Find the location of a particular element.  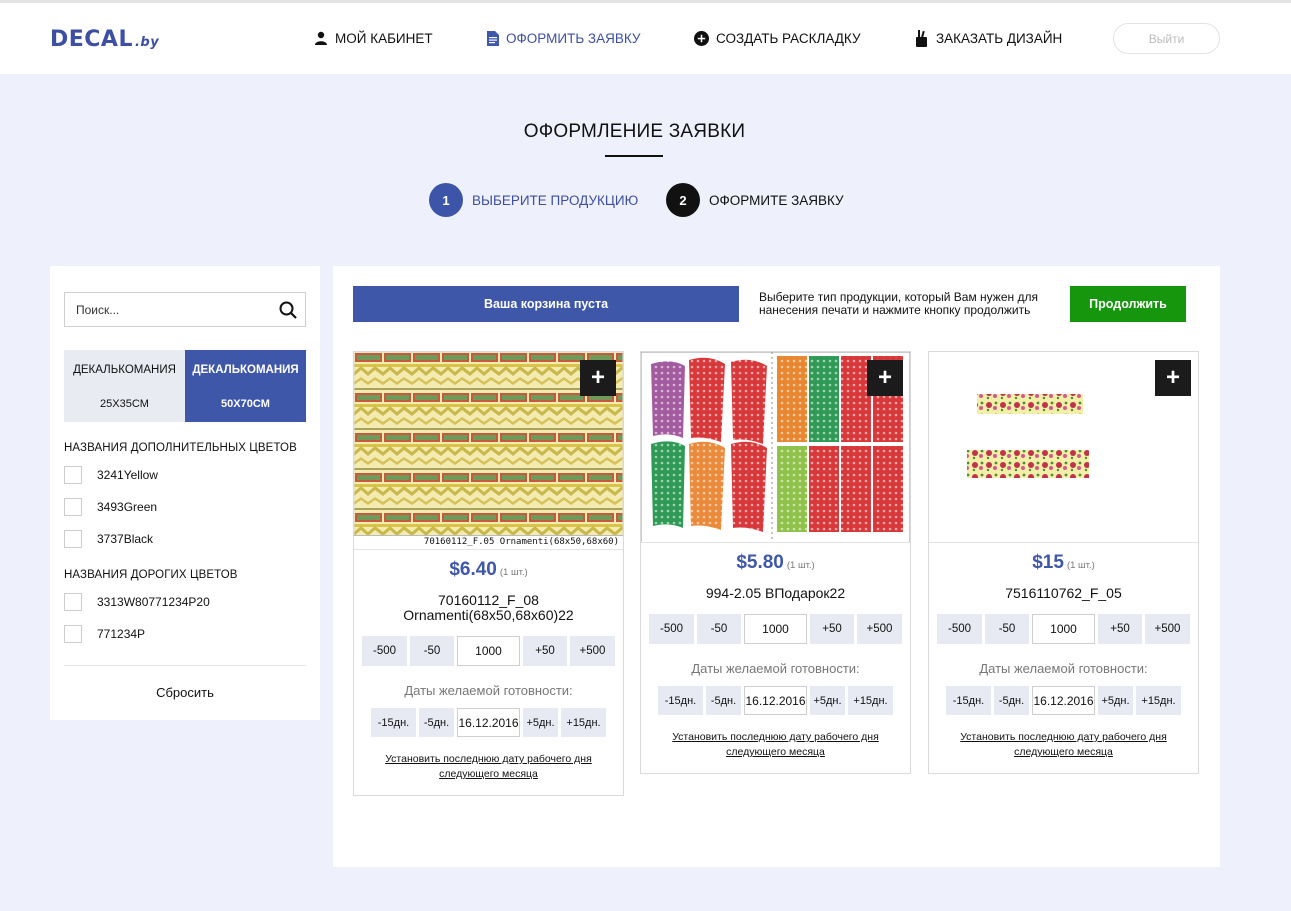

search-input is located at coordinates (165, 309).